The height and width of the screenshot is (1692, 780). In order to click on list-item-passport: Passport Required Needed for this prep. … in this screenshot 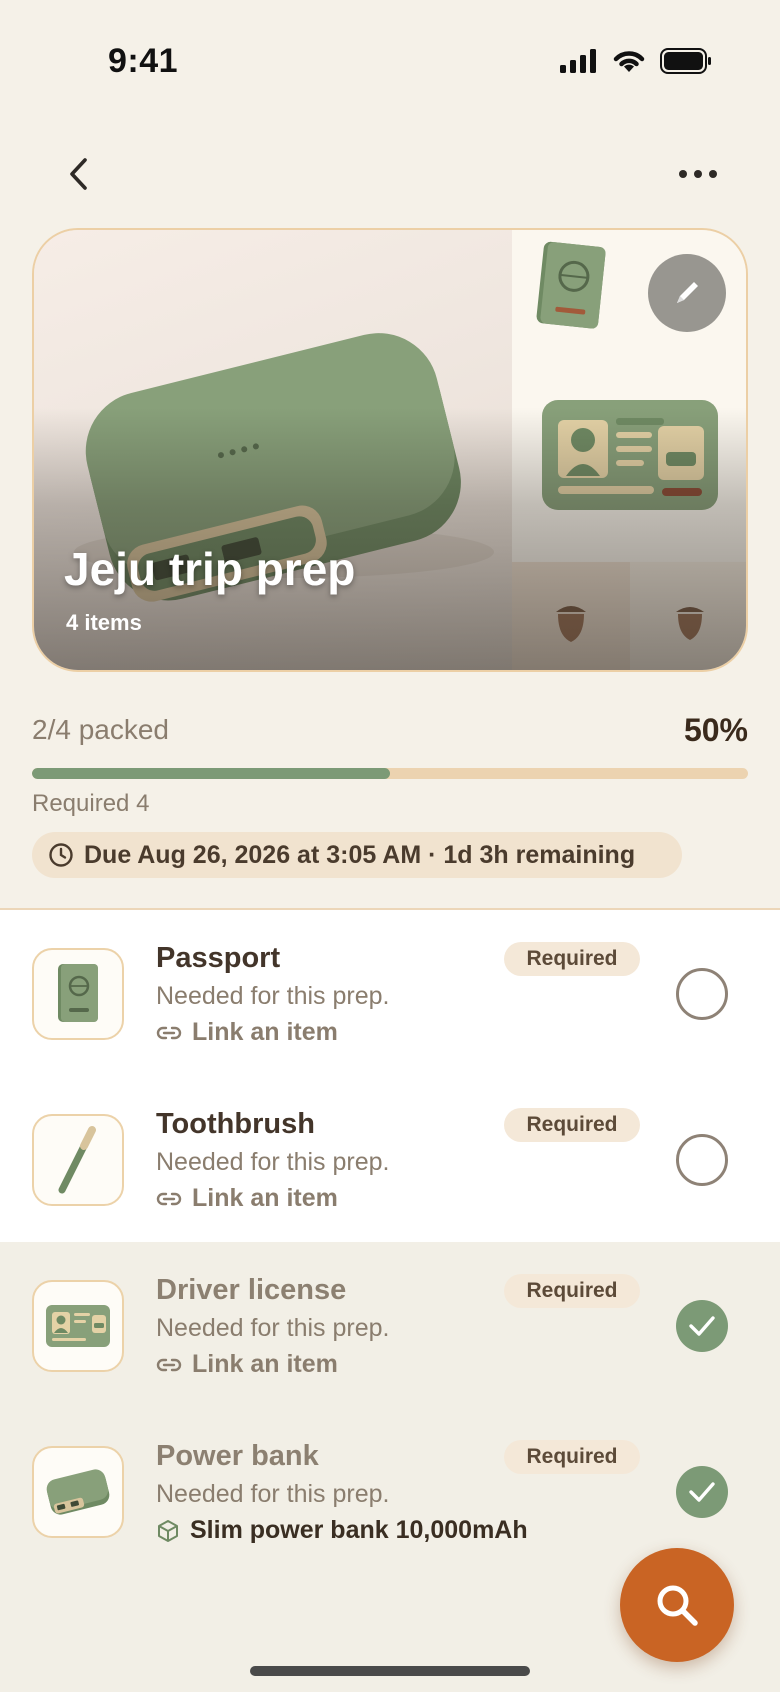, I will do `click(390, 993)`.